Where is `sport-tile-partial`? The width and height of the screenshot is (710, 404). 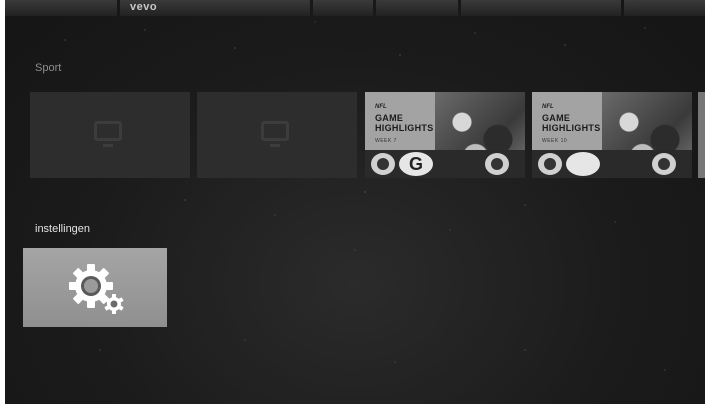
sport-tile-partial is located at coordinates (701, 135).